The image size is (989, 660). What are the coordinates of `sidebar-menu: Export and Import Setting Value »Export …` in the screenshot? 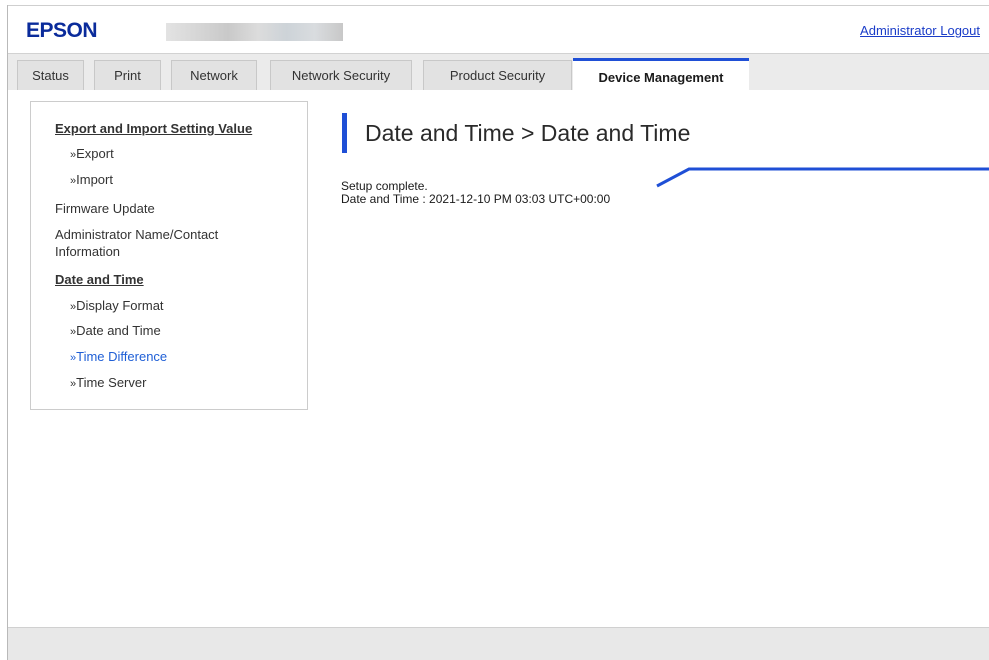 It's located at (169, 255).